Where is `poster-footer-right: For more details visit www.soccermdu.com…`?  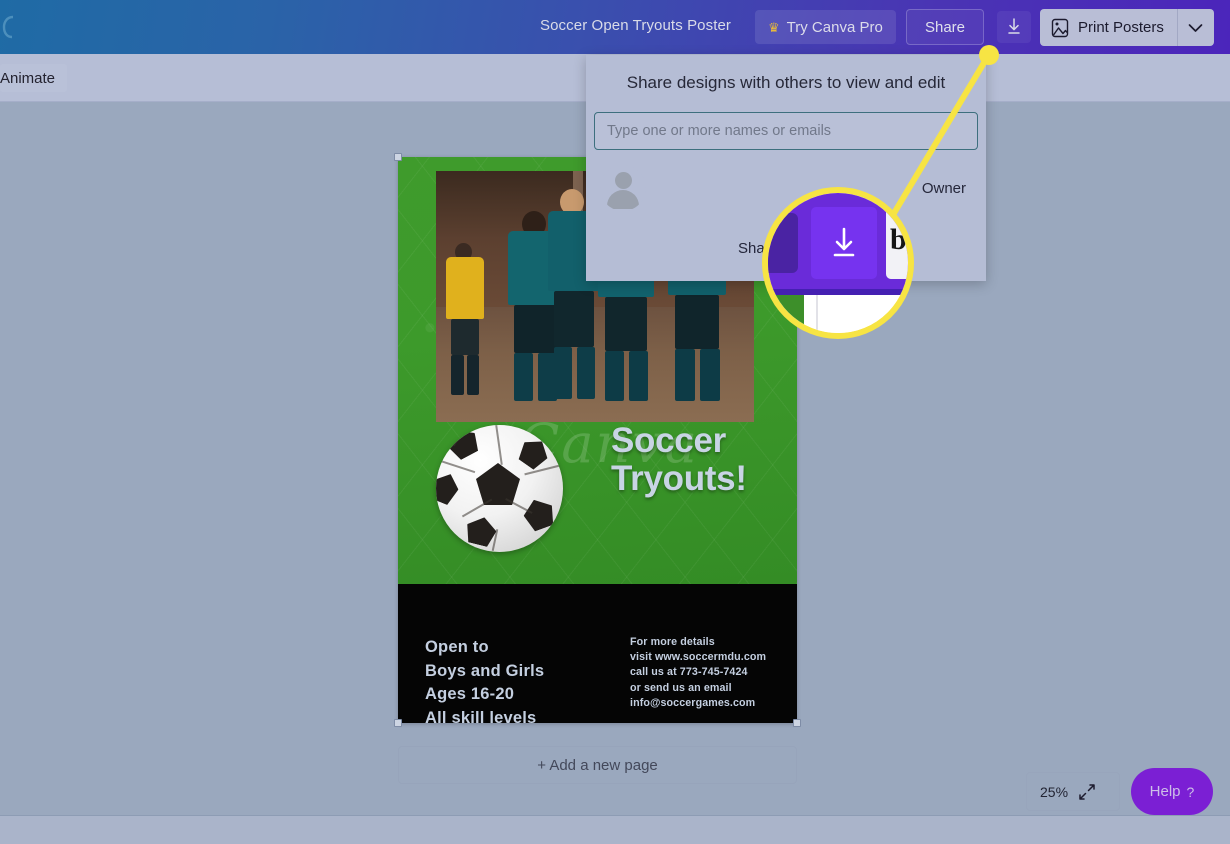 poster-footer-right: For more details visit www.soccermdu.com… is located at coordinates (698, 672).